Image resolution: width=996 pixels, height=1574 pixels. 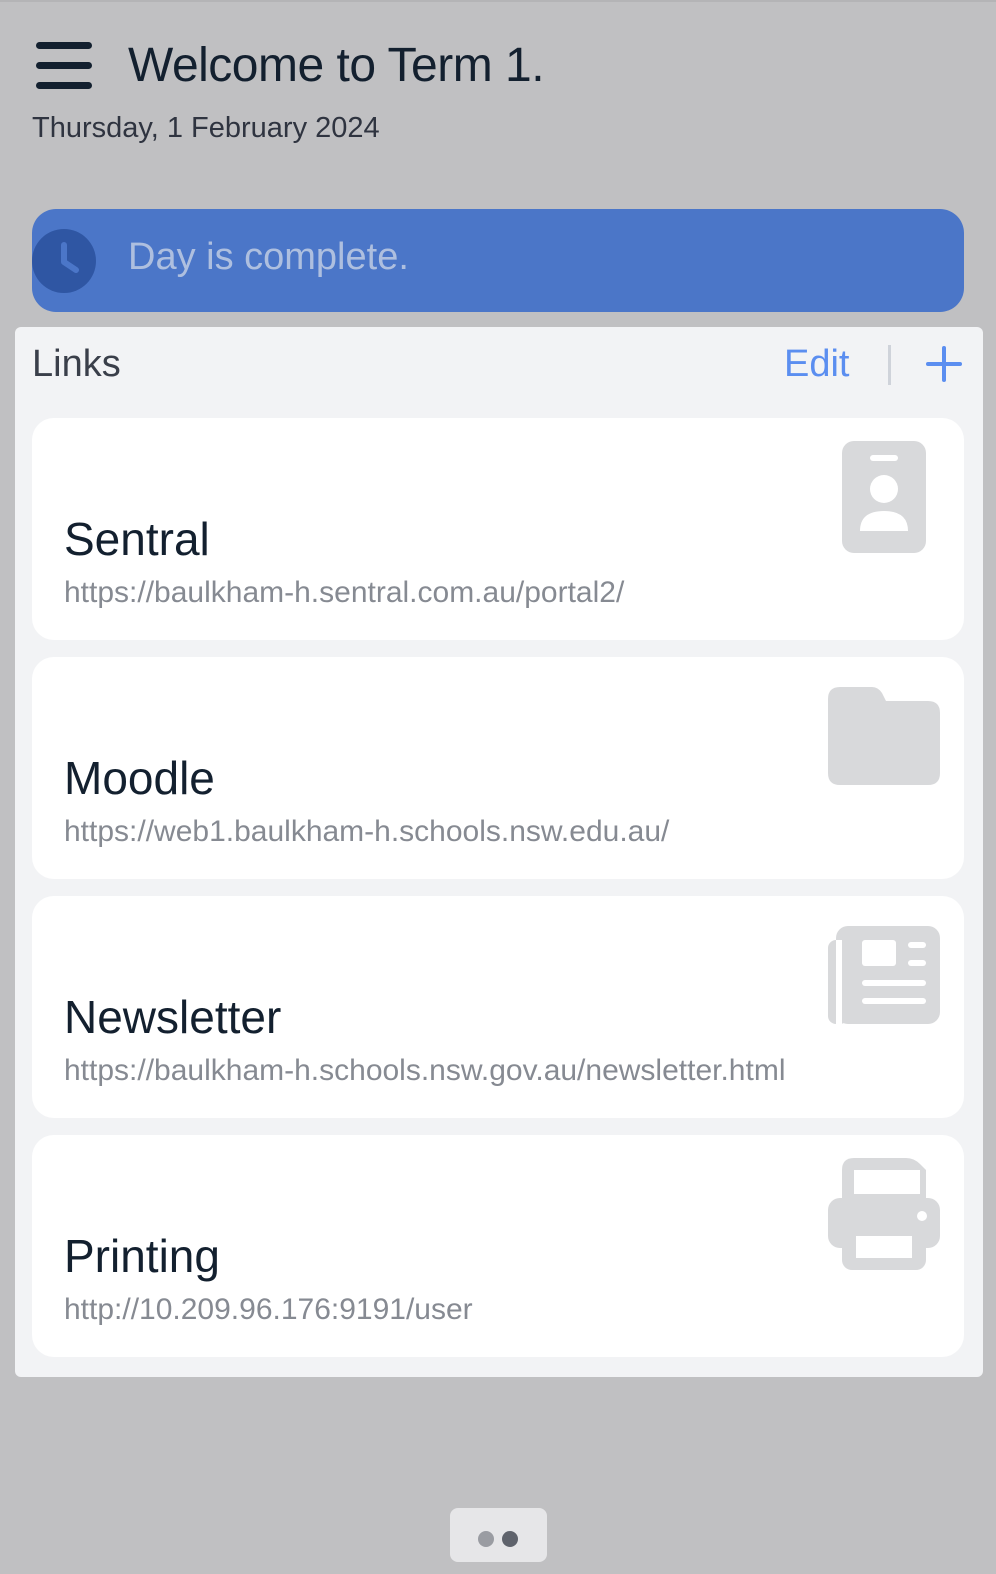 What do you see at coordinates (268, 1309) in the screenshot?
I see `link-url: http://10.209.96.176:9191/user` at bounding box center [268, 1309].